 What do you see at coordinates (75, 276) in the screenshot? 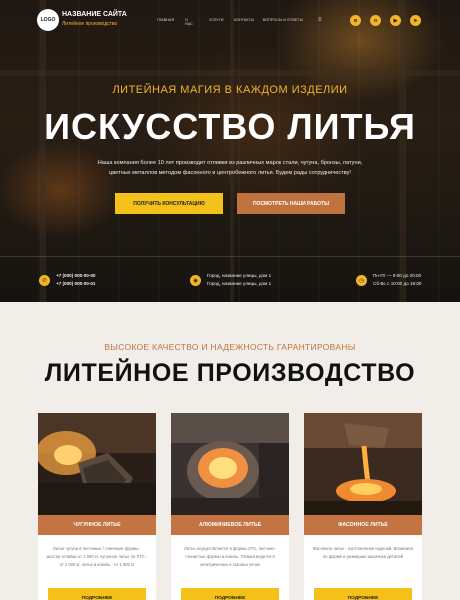
I see `phone-1: +7 (000) 000-00-00` at bounding box center [75, 276].